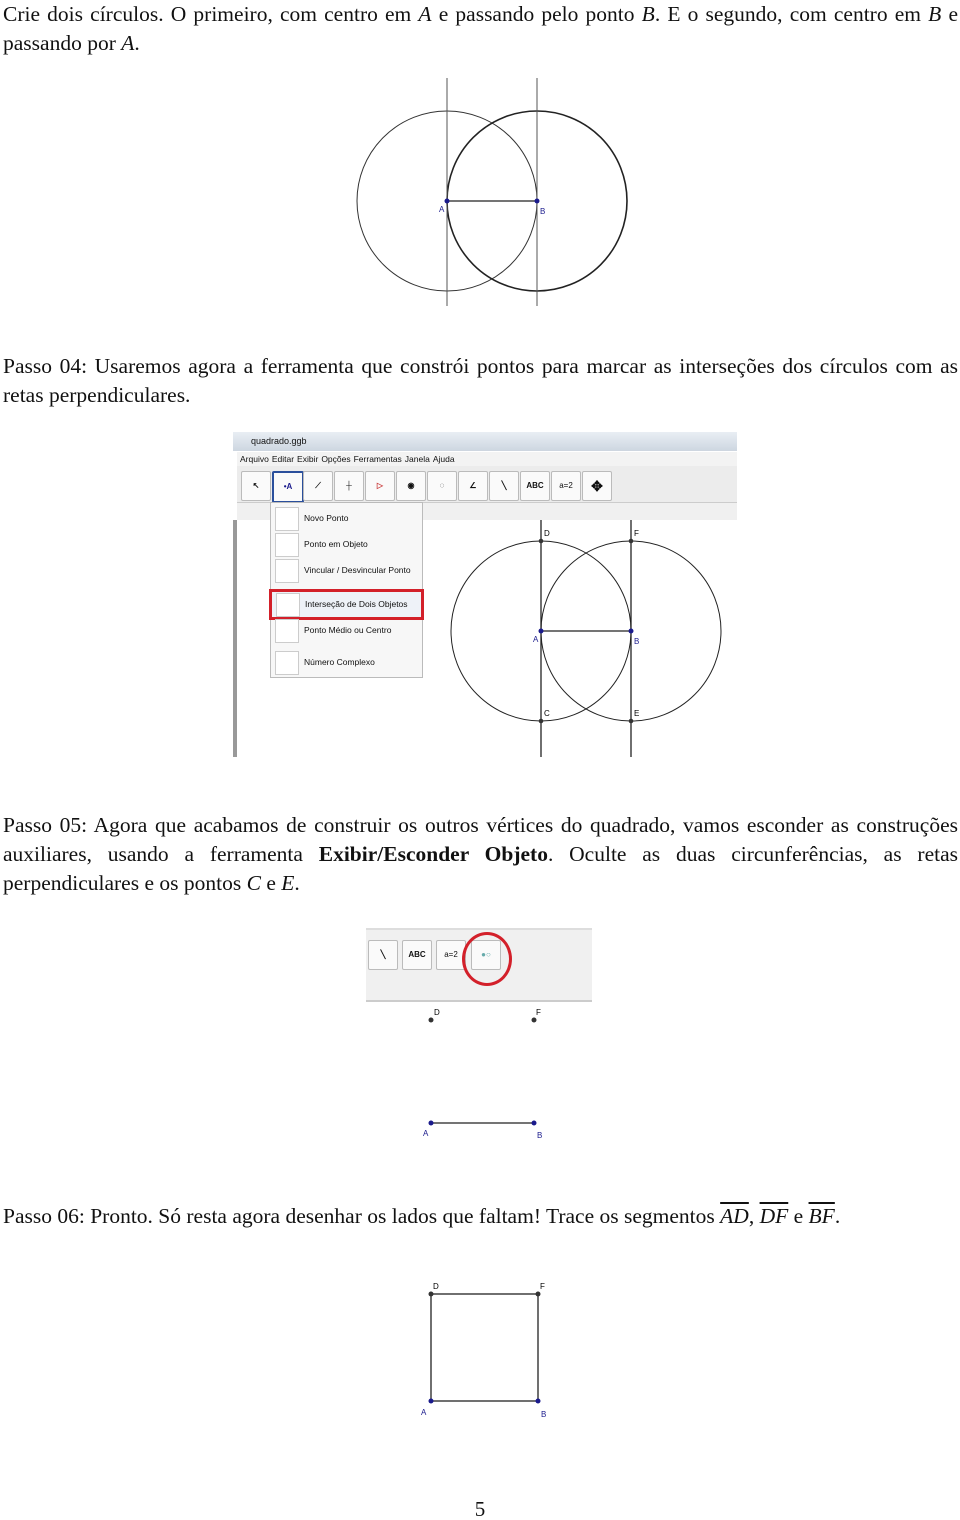 This screenshot has height=1520, width=960. I want to click on move-view-tool-button: ✥, so click(597, 486).